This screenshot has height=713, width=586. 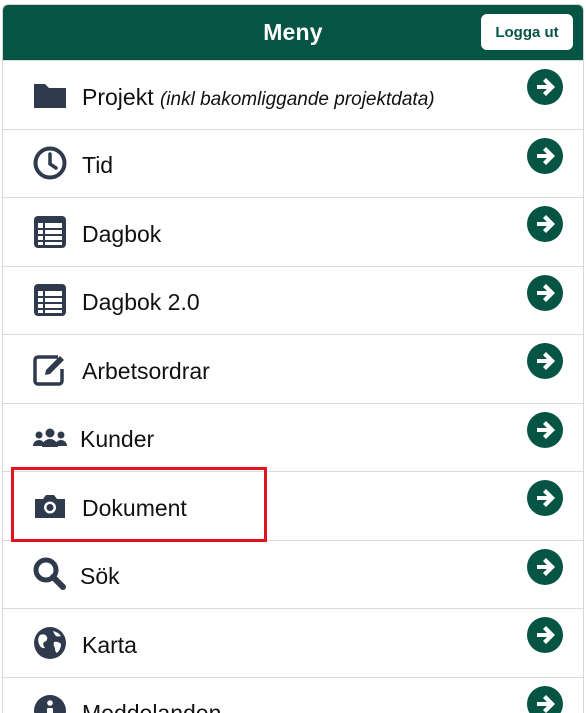 What do you see at coordinates (50, 369) in the screenshot?
I see `edit-icon` at bounding box center [50, 369].